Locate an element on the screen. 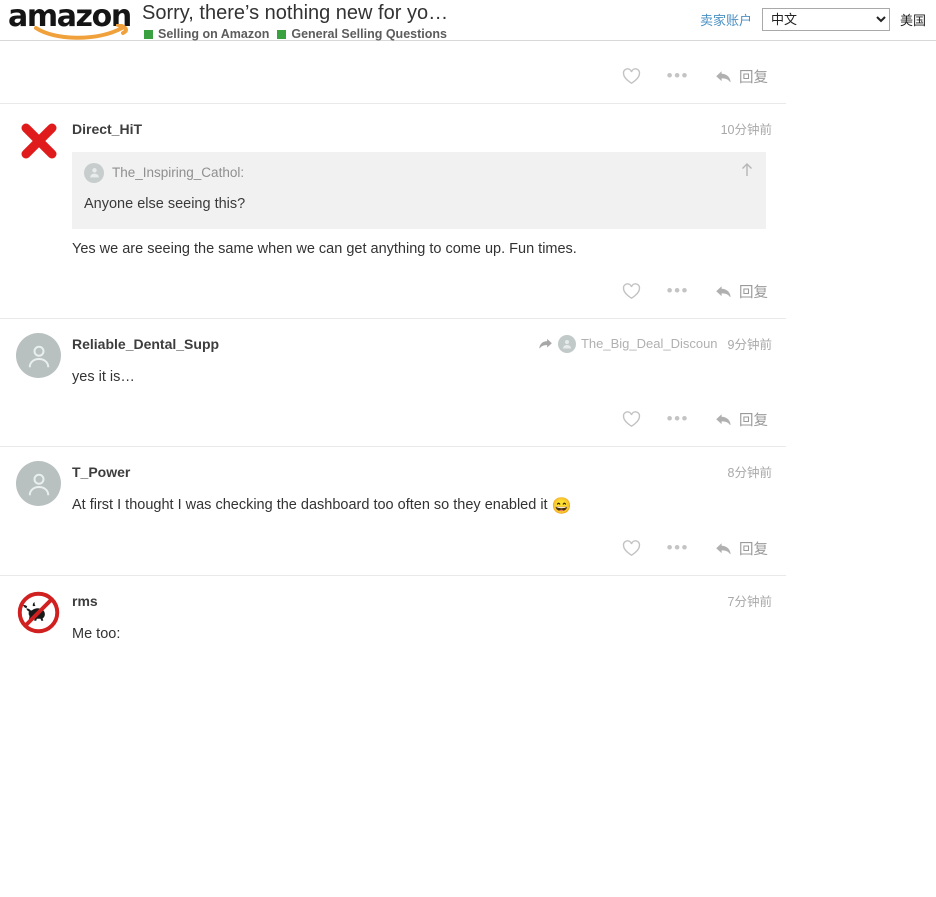  post-head: T_Power 8分钟前 is located at coordinates (422, 472).